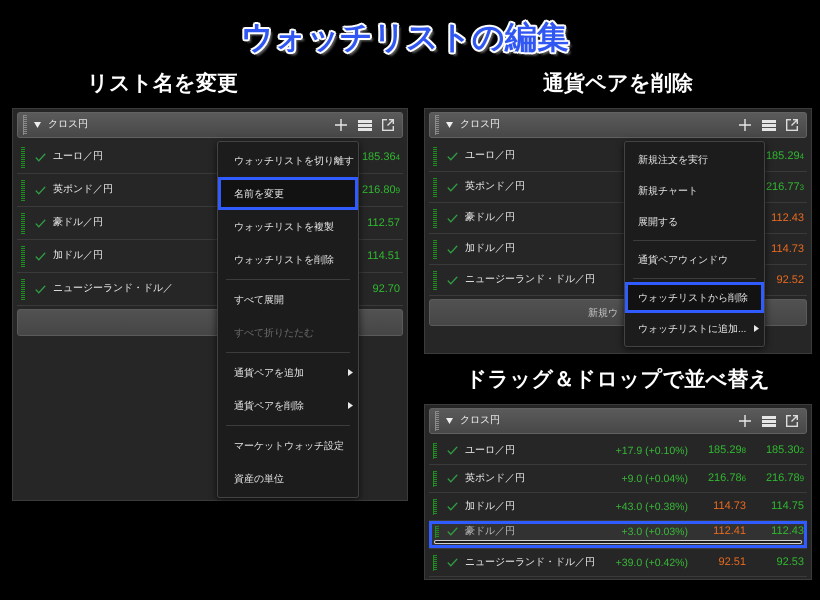 This screenshot has height=600, width=820. Describe the element at coordinates (288, 445) in the screenshot. I see `menu-item: マーケットウォッチ設定` at that location.